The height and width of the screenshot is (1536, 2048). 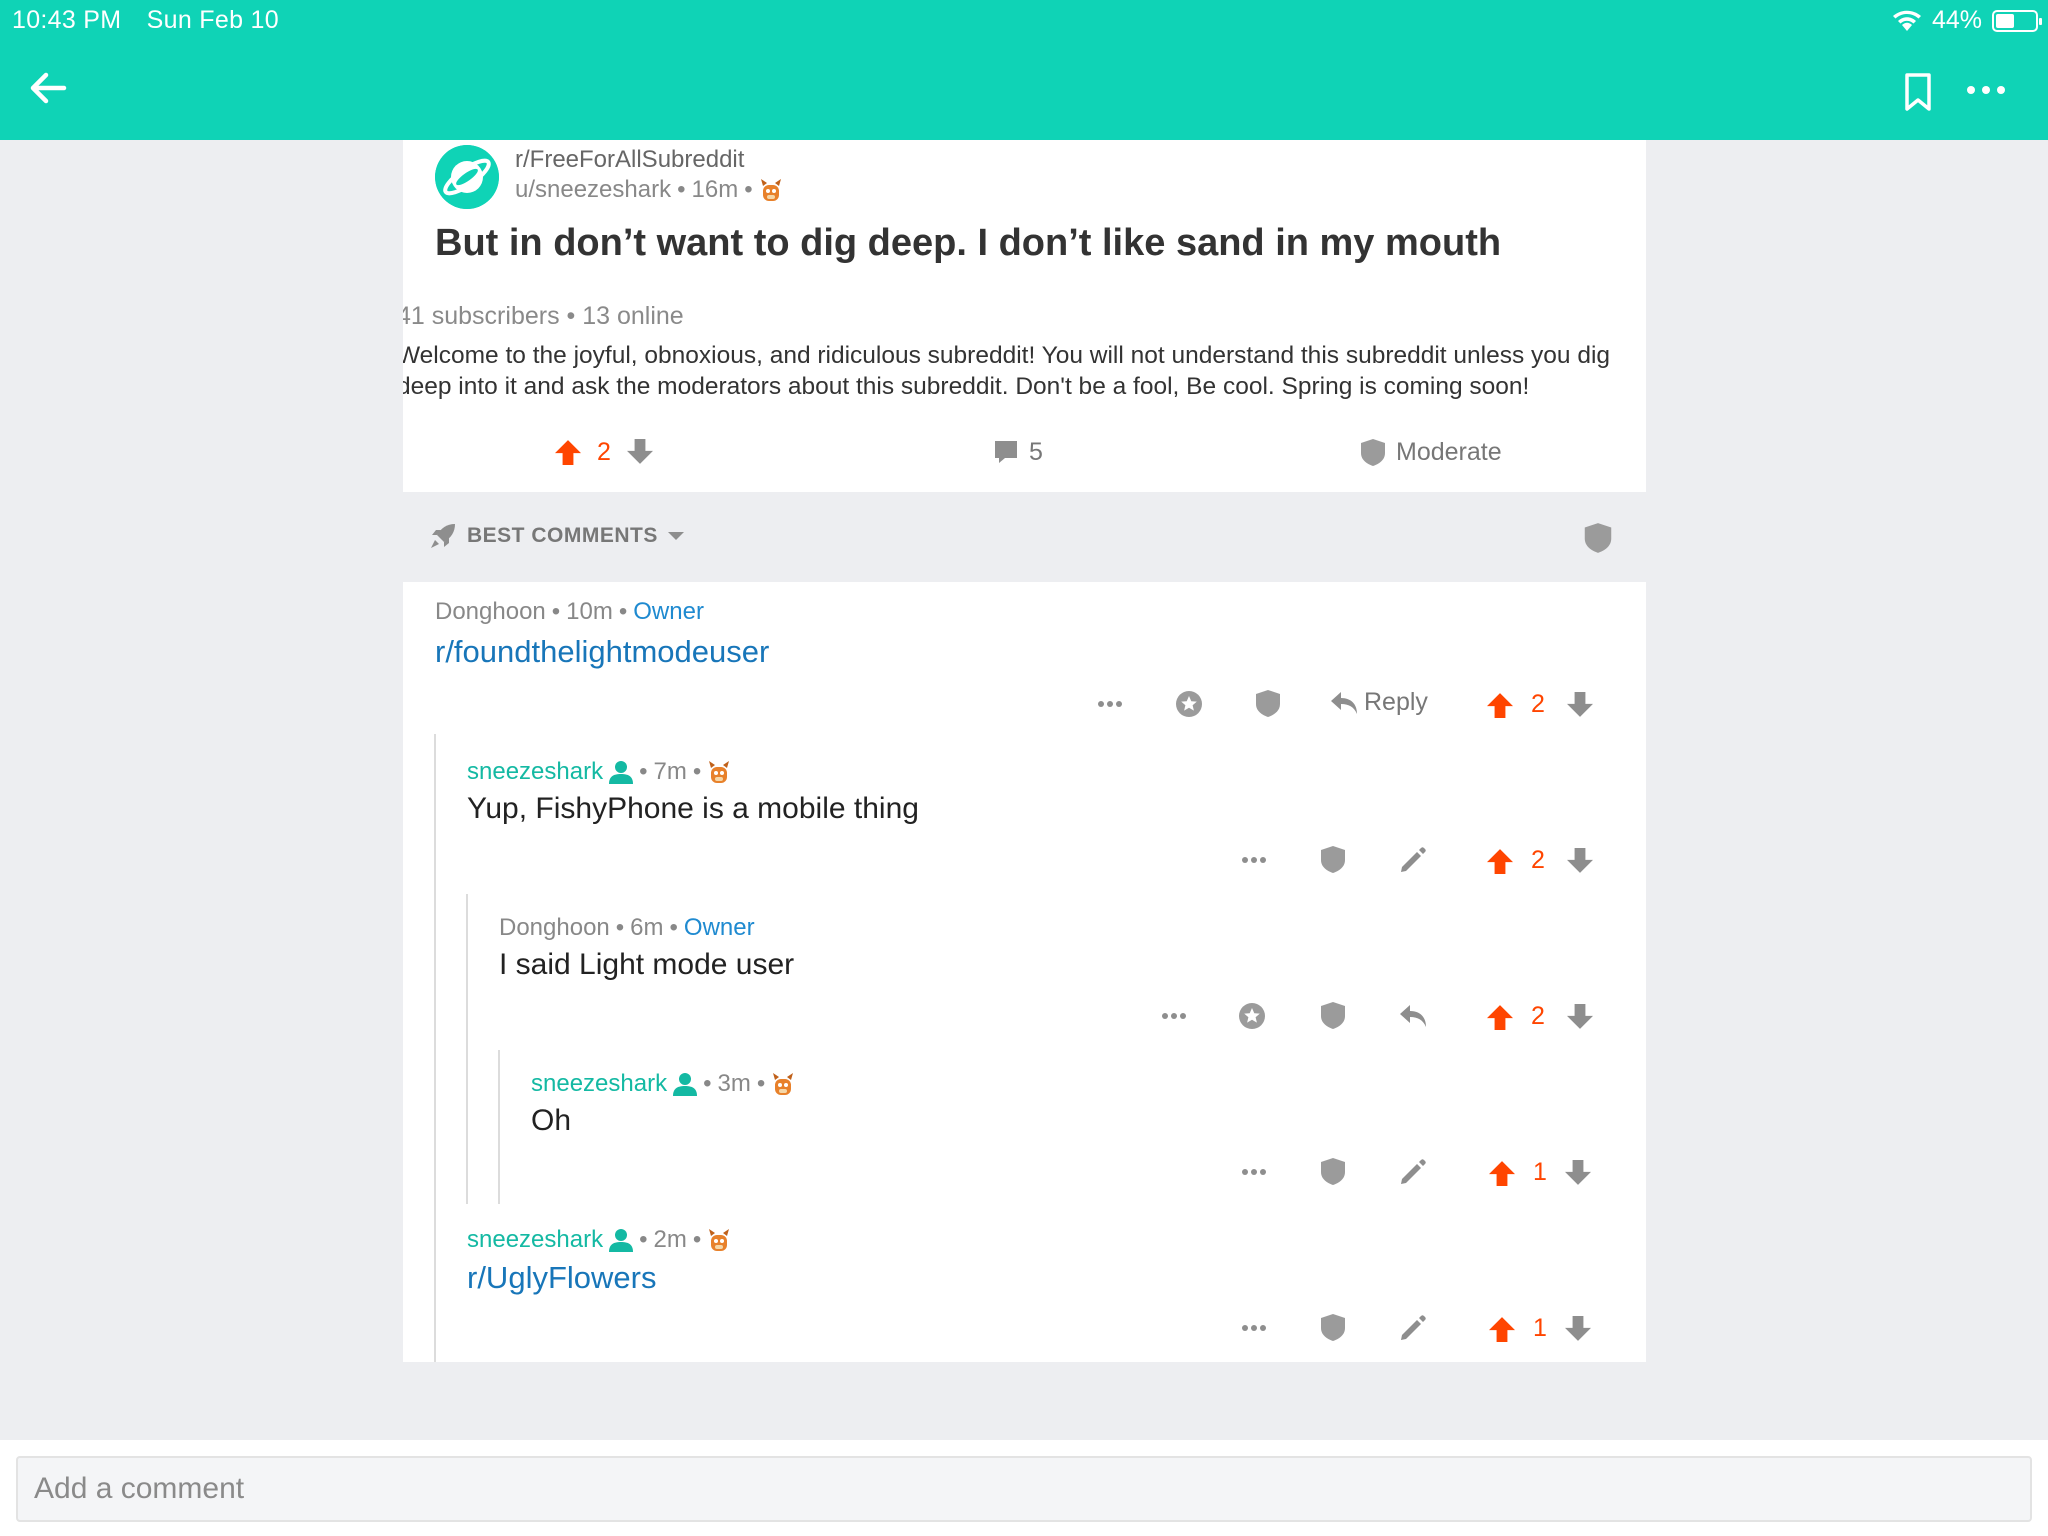 I want to click on wifi-icon, so click(x=1906, y=20).